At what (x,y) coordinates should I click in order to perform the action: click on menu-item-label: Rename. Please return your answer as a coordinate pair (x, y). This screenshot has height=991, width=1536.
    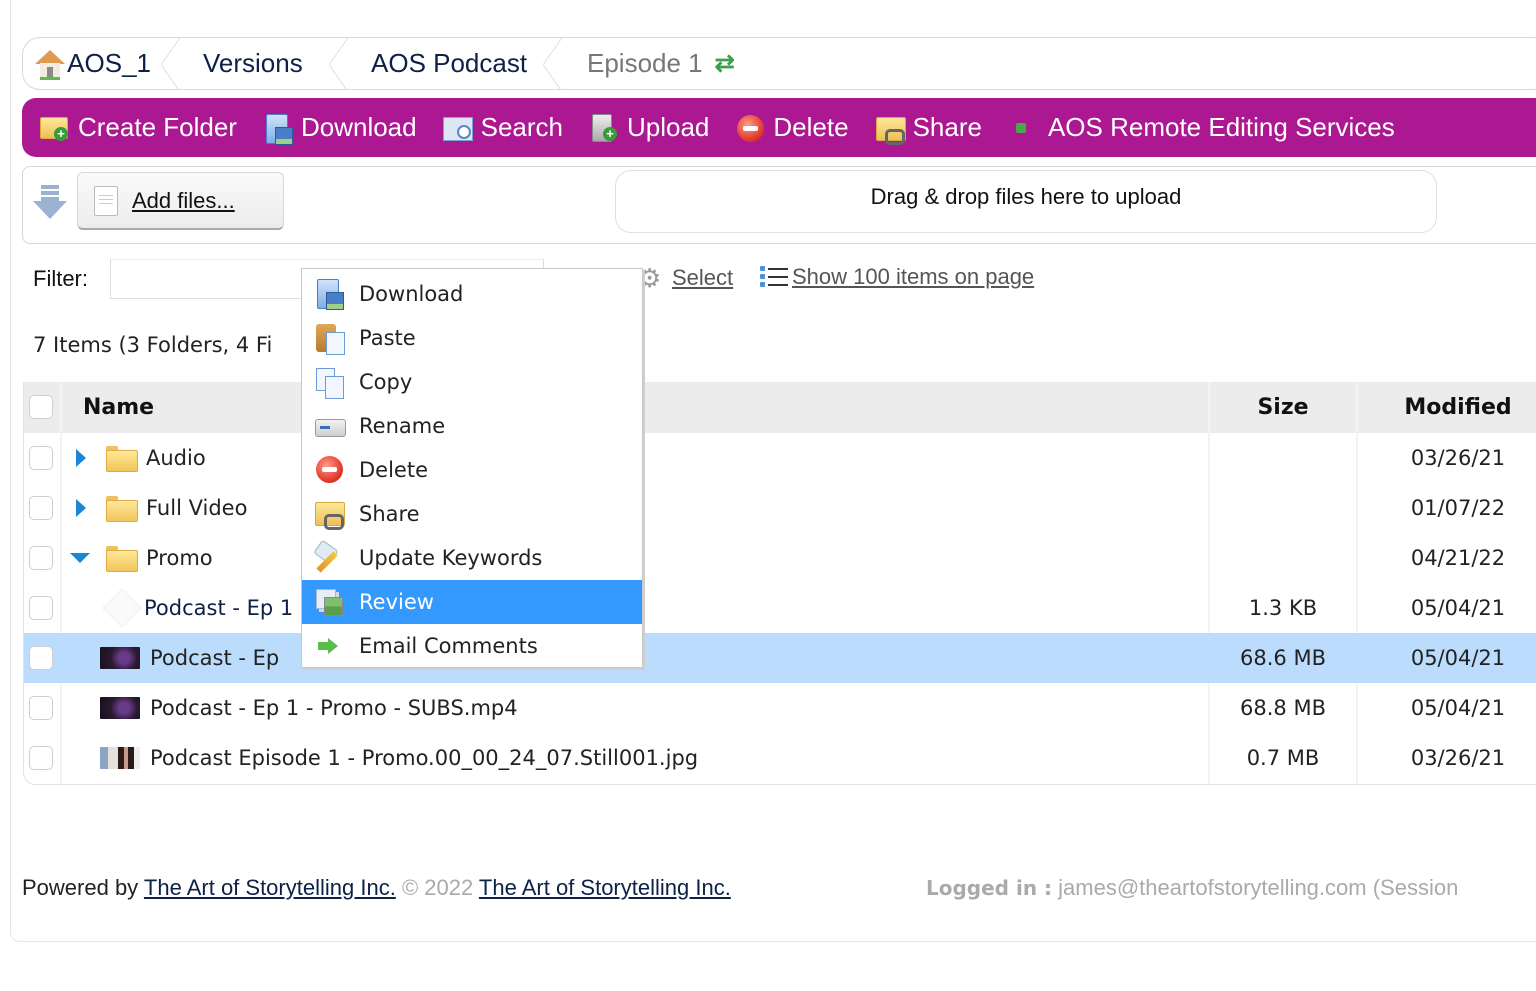
    Looking at the image, I should click on (402, 426).